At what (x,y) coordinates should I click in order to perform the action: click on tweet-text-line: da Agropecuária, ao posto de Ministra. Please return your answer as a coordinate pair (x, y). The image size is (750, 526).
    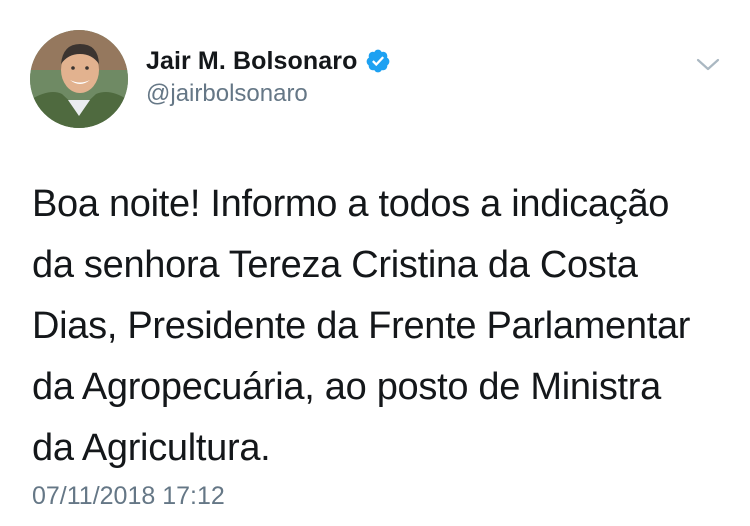
    Looking at the image, I should click on (346, 387).